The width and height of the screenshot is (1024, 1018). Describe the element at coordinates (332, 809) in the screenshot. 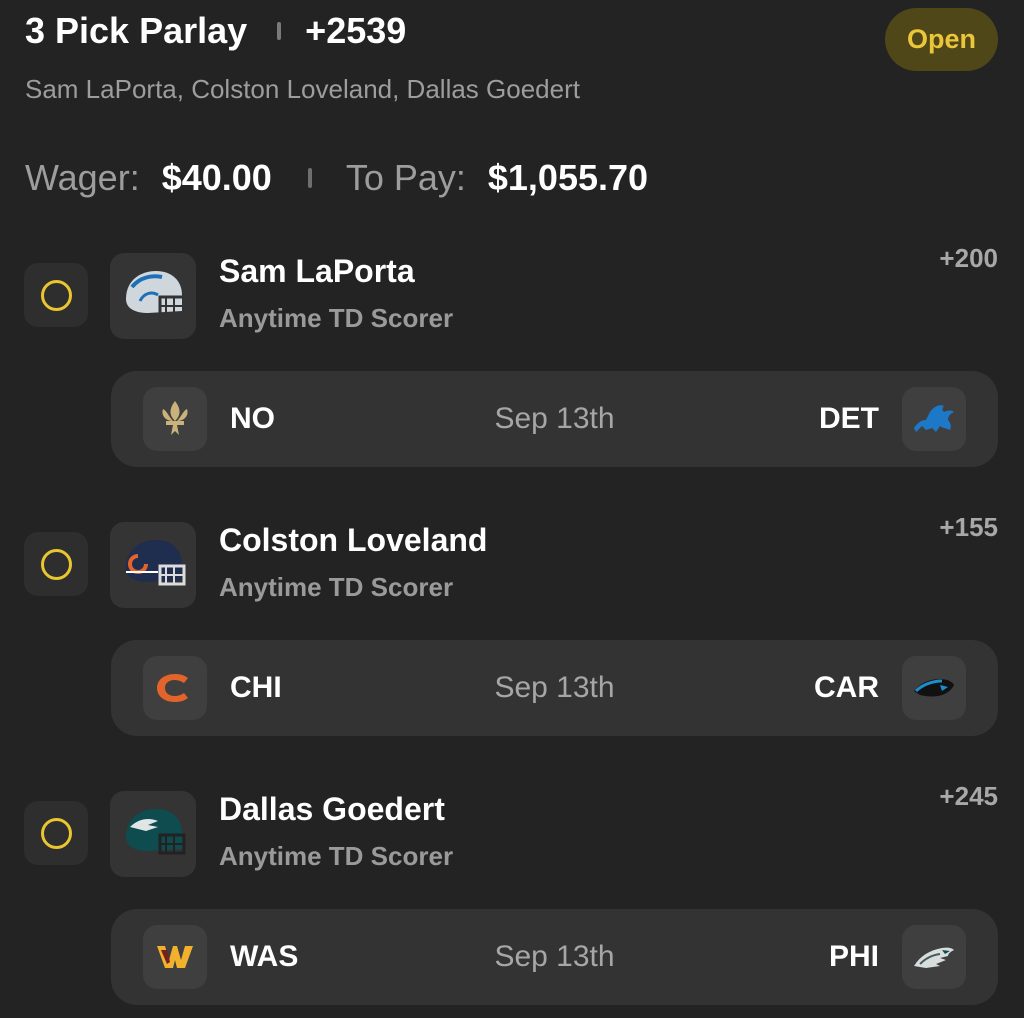

I see `player-name: Dallas Goedert` at that location.